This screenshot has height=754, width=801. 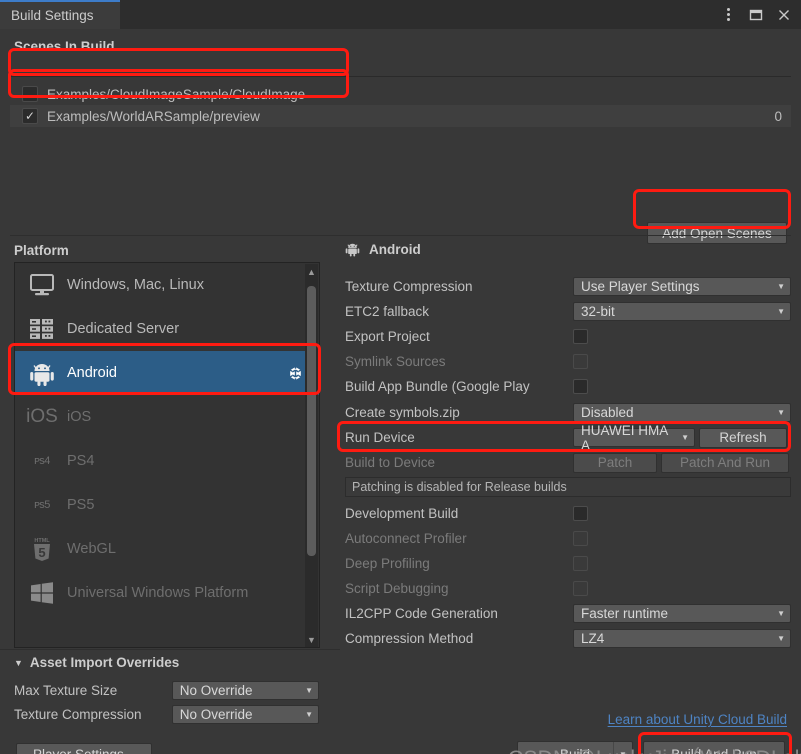 What do you see at coordinates (60, 14) in the screenshot?
I see `tab-build-settings: Build Settings` at bounding box center [60, 14].